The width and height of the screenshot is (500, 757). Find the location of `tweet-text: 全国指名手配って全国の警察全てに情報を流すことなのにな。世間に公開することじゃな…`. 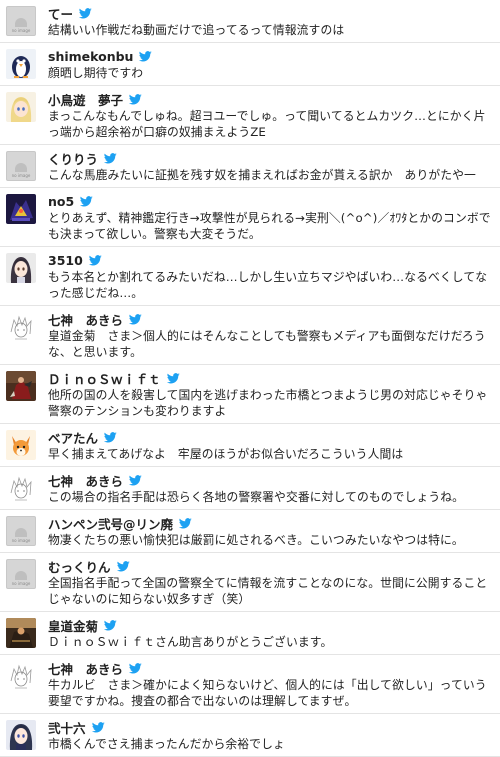

tweet-text: 全国指名手配って全国の警察全てに情報を流すことなのにな。世間に公開することじゃな… is located at coordinates (268, 591).